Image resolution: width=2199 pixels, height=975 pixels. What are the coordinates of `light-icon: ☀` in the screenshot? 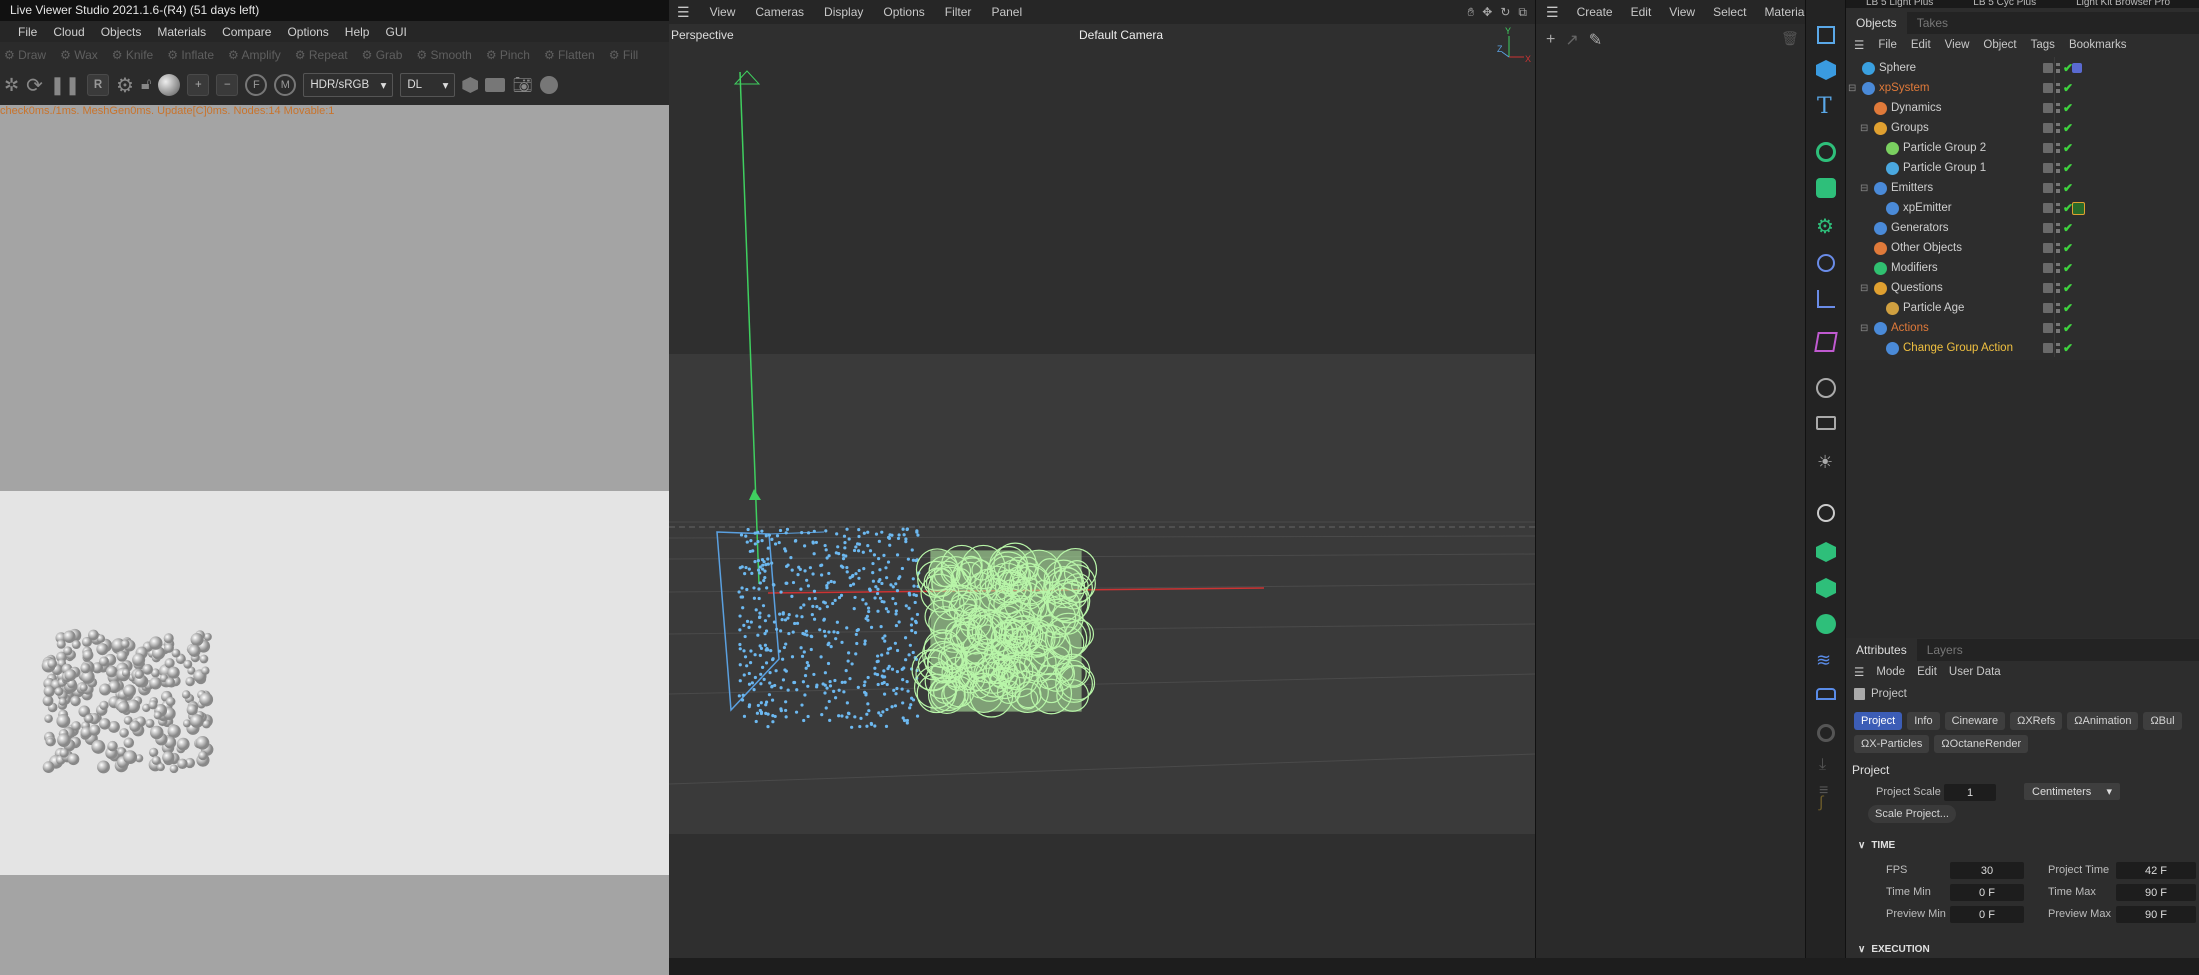 It's located at (1825, 462).